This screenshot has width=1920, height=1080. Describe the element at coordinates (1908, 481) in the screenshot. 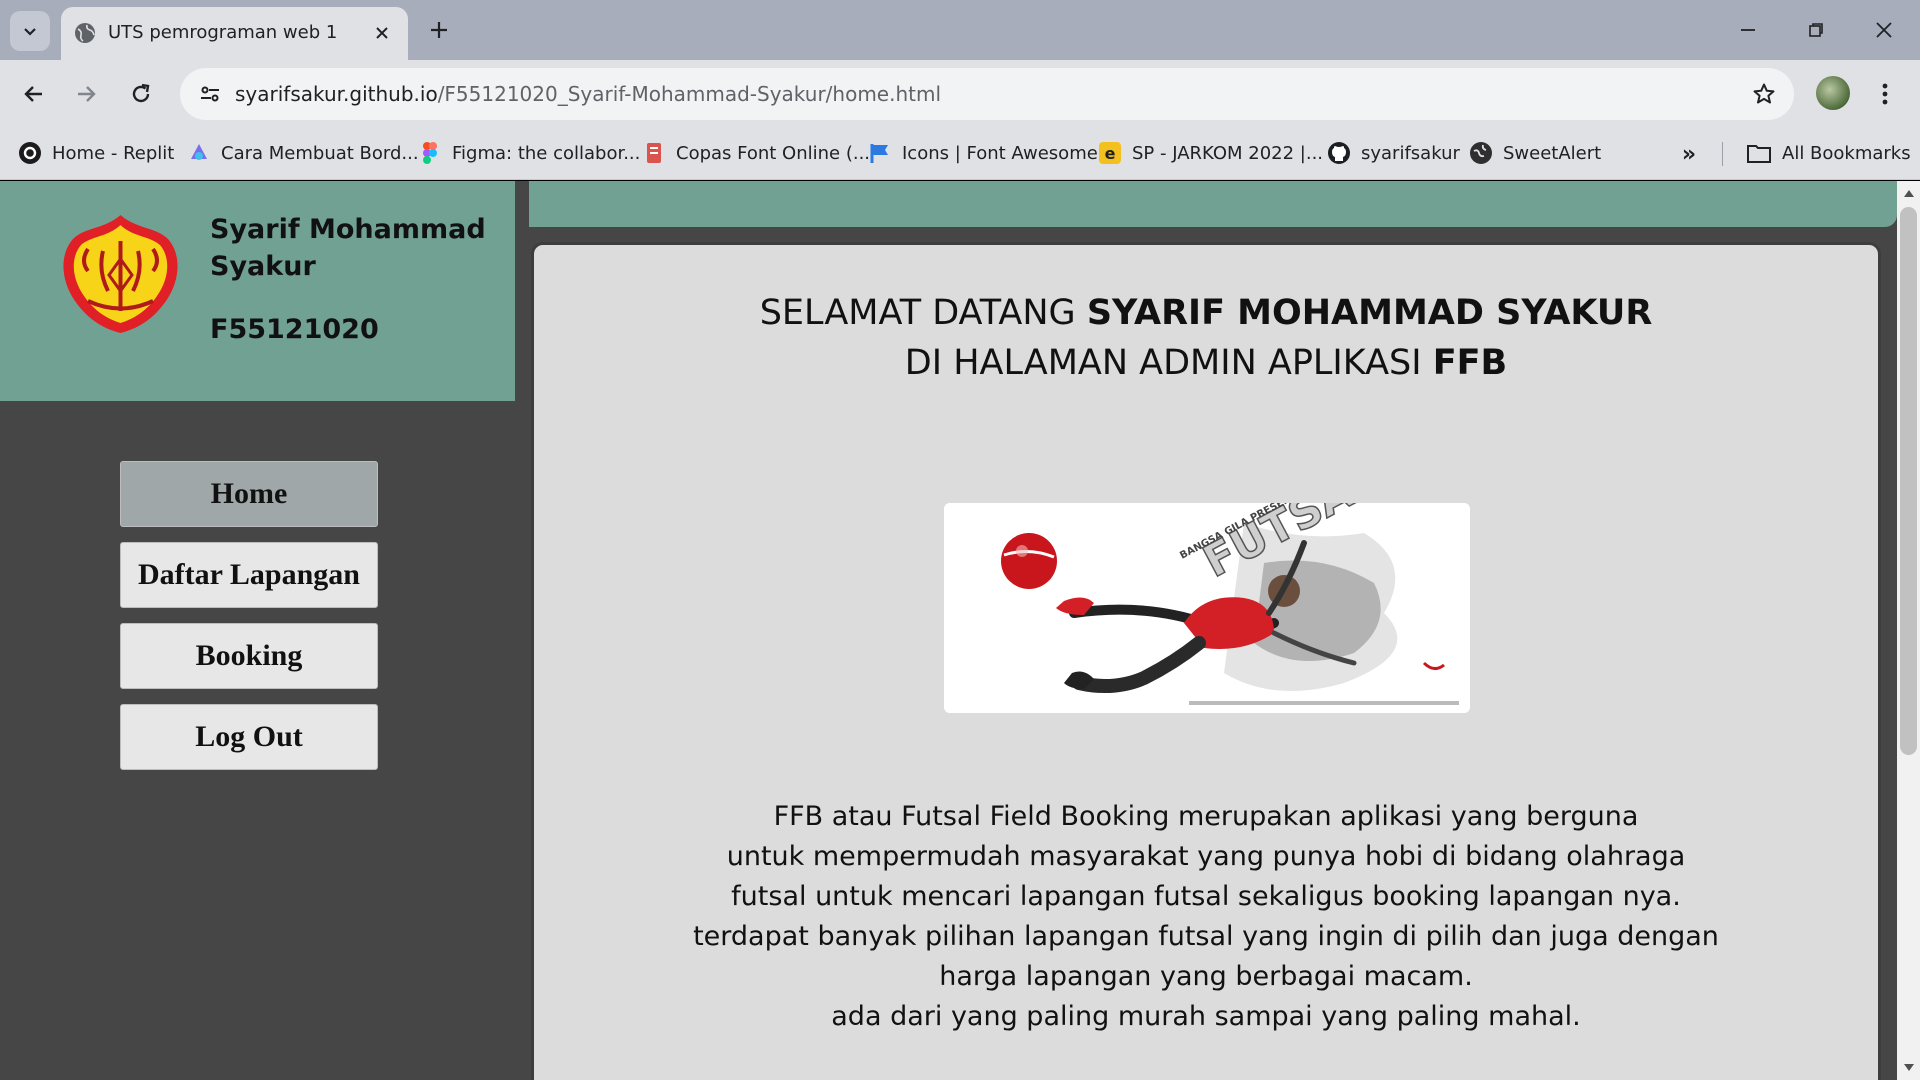

I see `scroll-thumb` at that location.